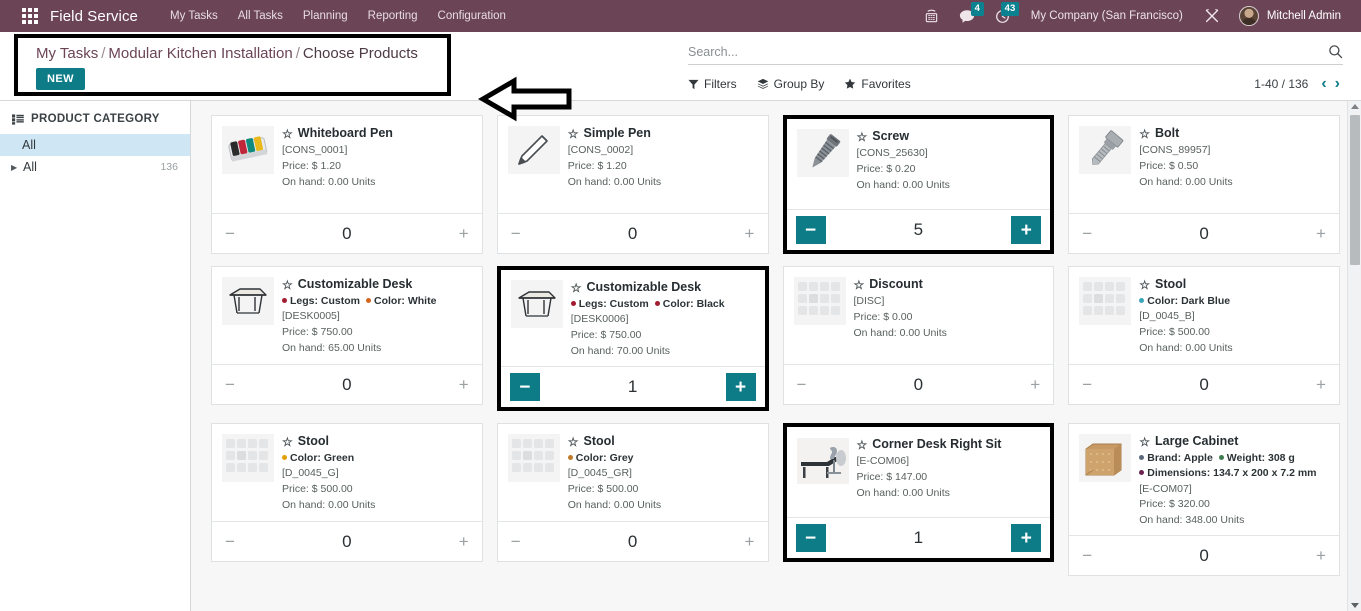 This screenshot has height=611, width=1361. What do you see at coordinates (1355, 190) in the screenshot?
I see `scrollbar-thumb` at bounding box center [1355, 190].